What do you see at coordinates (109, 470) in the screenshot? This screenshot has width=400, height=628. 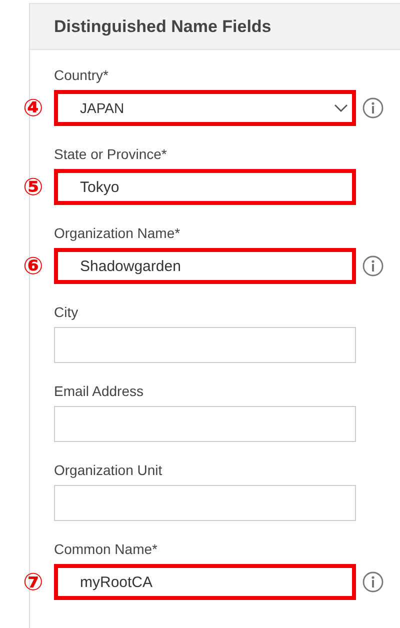 I see `field-label: Organization Unit` at bounding box center [109, 470].